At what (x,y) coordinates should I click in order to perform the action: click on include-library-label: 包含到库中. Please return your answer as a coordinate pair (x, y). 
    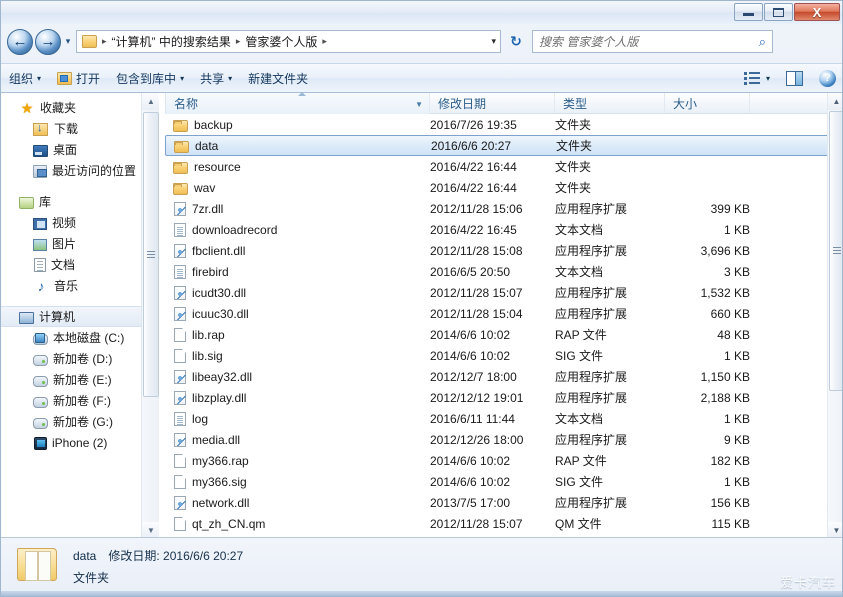
    Looking at the image, I should click on (146, 78).